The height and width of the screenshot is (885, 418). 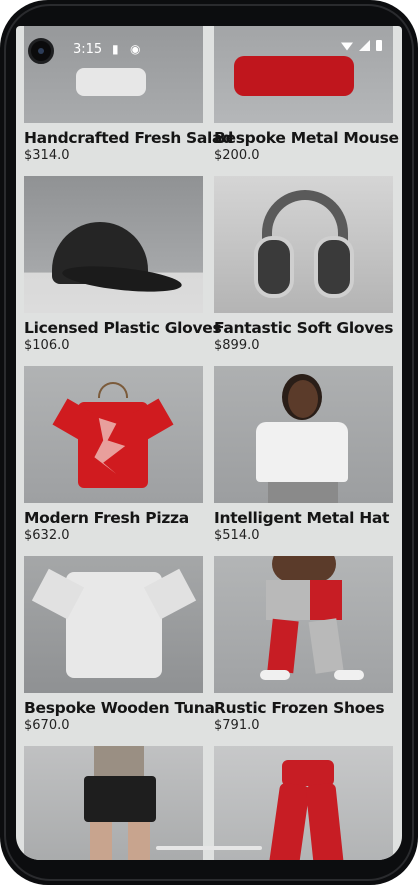 What do you see at coordinates (113, 518) in the screenshot?
I see `product-name: Modern Fresh Pizza` at bounding box center [113, 518].